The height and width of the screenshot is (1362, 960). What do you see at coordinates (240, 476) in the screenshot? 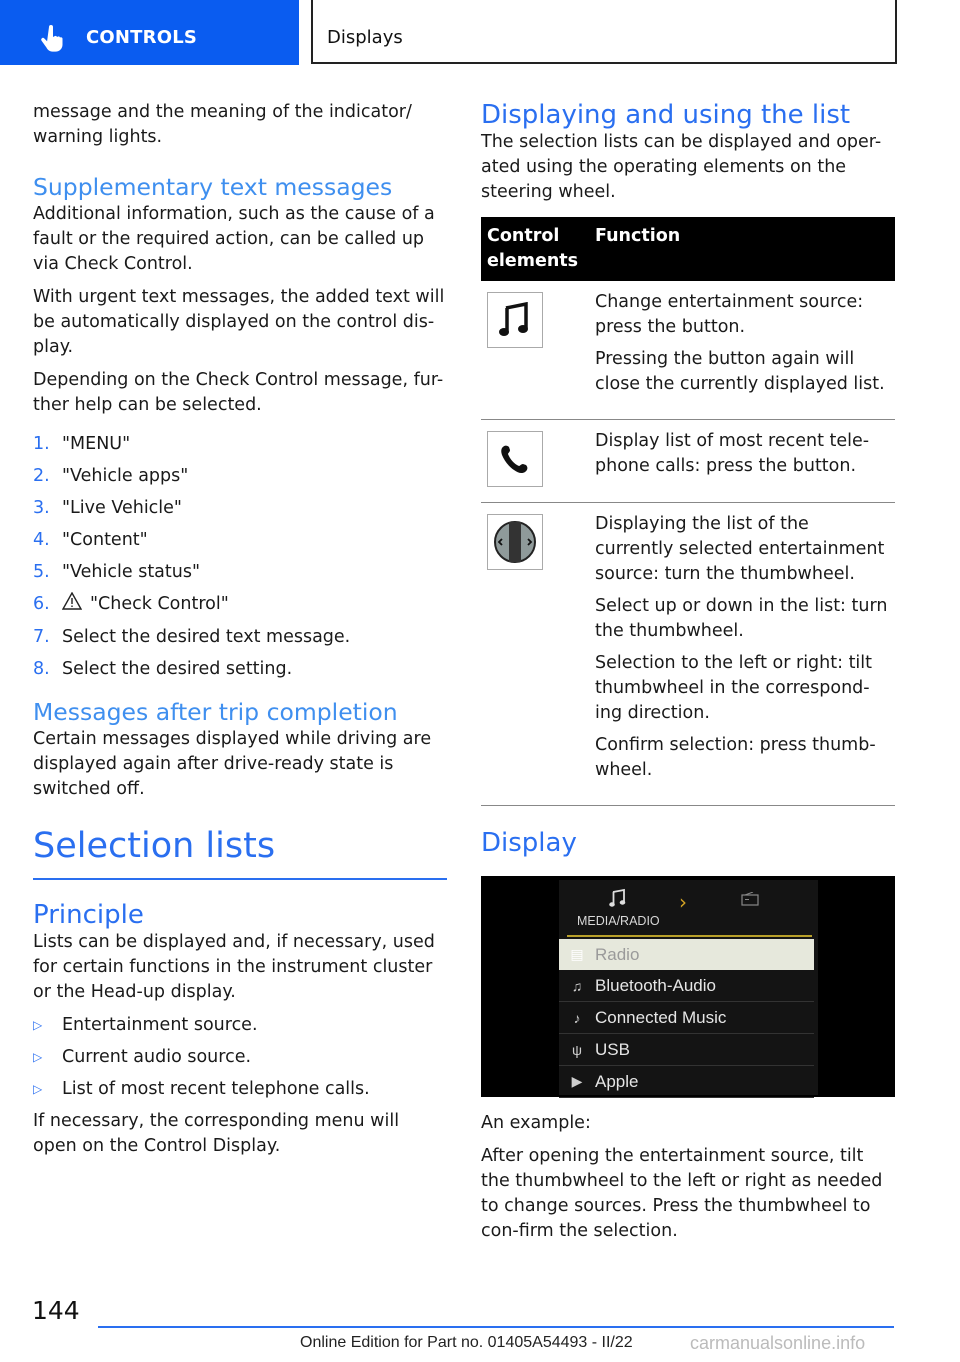
I see `step-item: 2. "Vehicle apps"` at bounding box center [240, 476].